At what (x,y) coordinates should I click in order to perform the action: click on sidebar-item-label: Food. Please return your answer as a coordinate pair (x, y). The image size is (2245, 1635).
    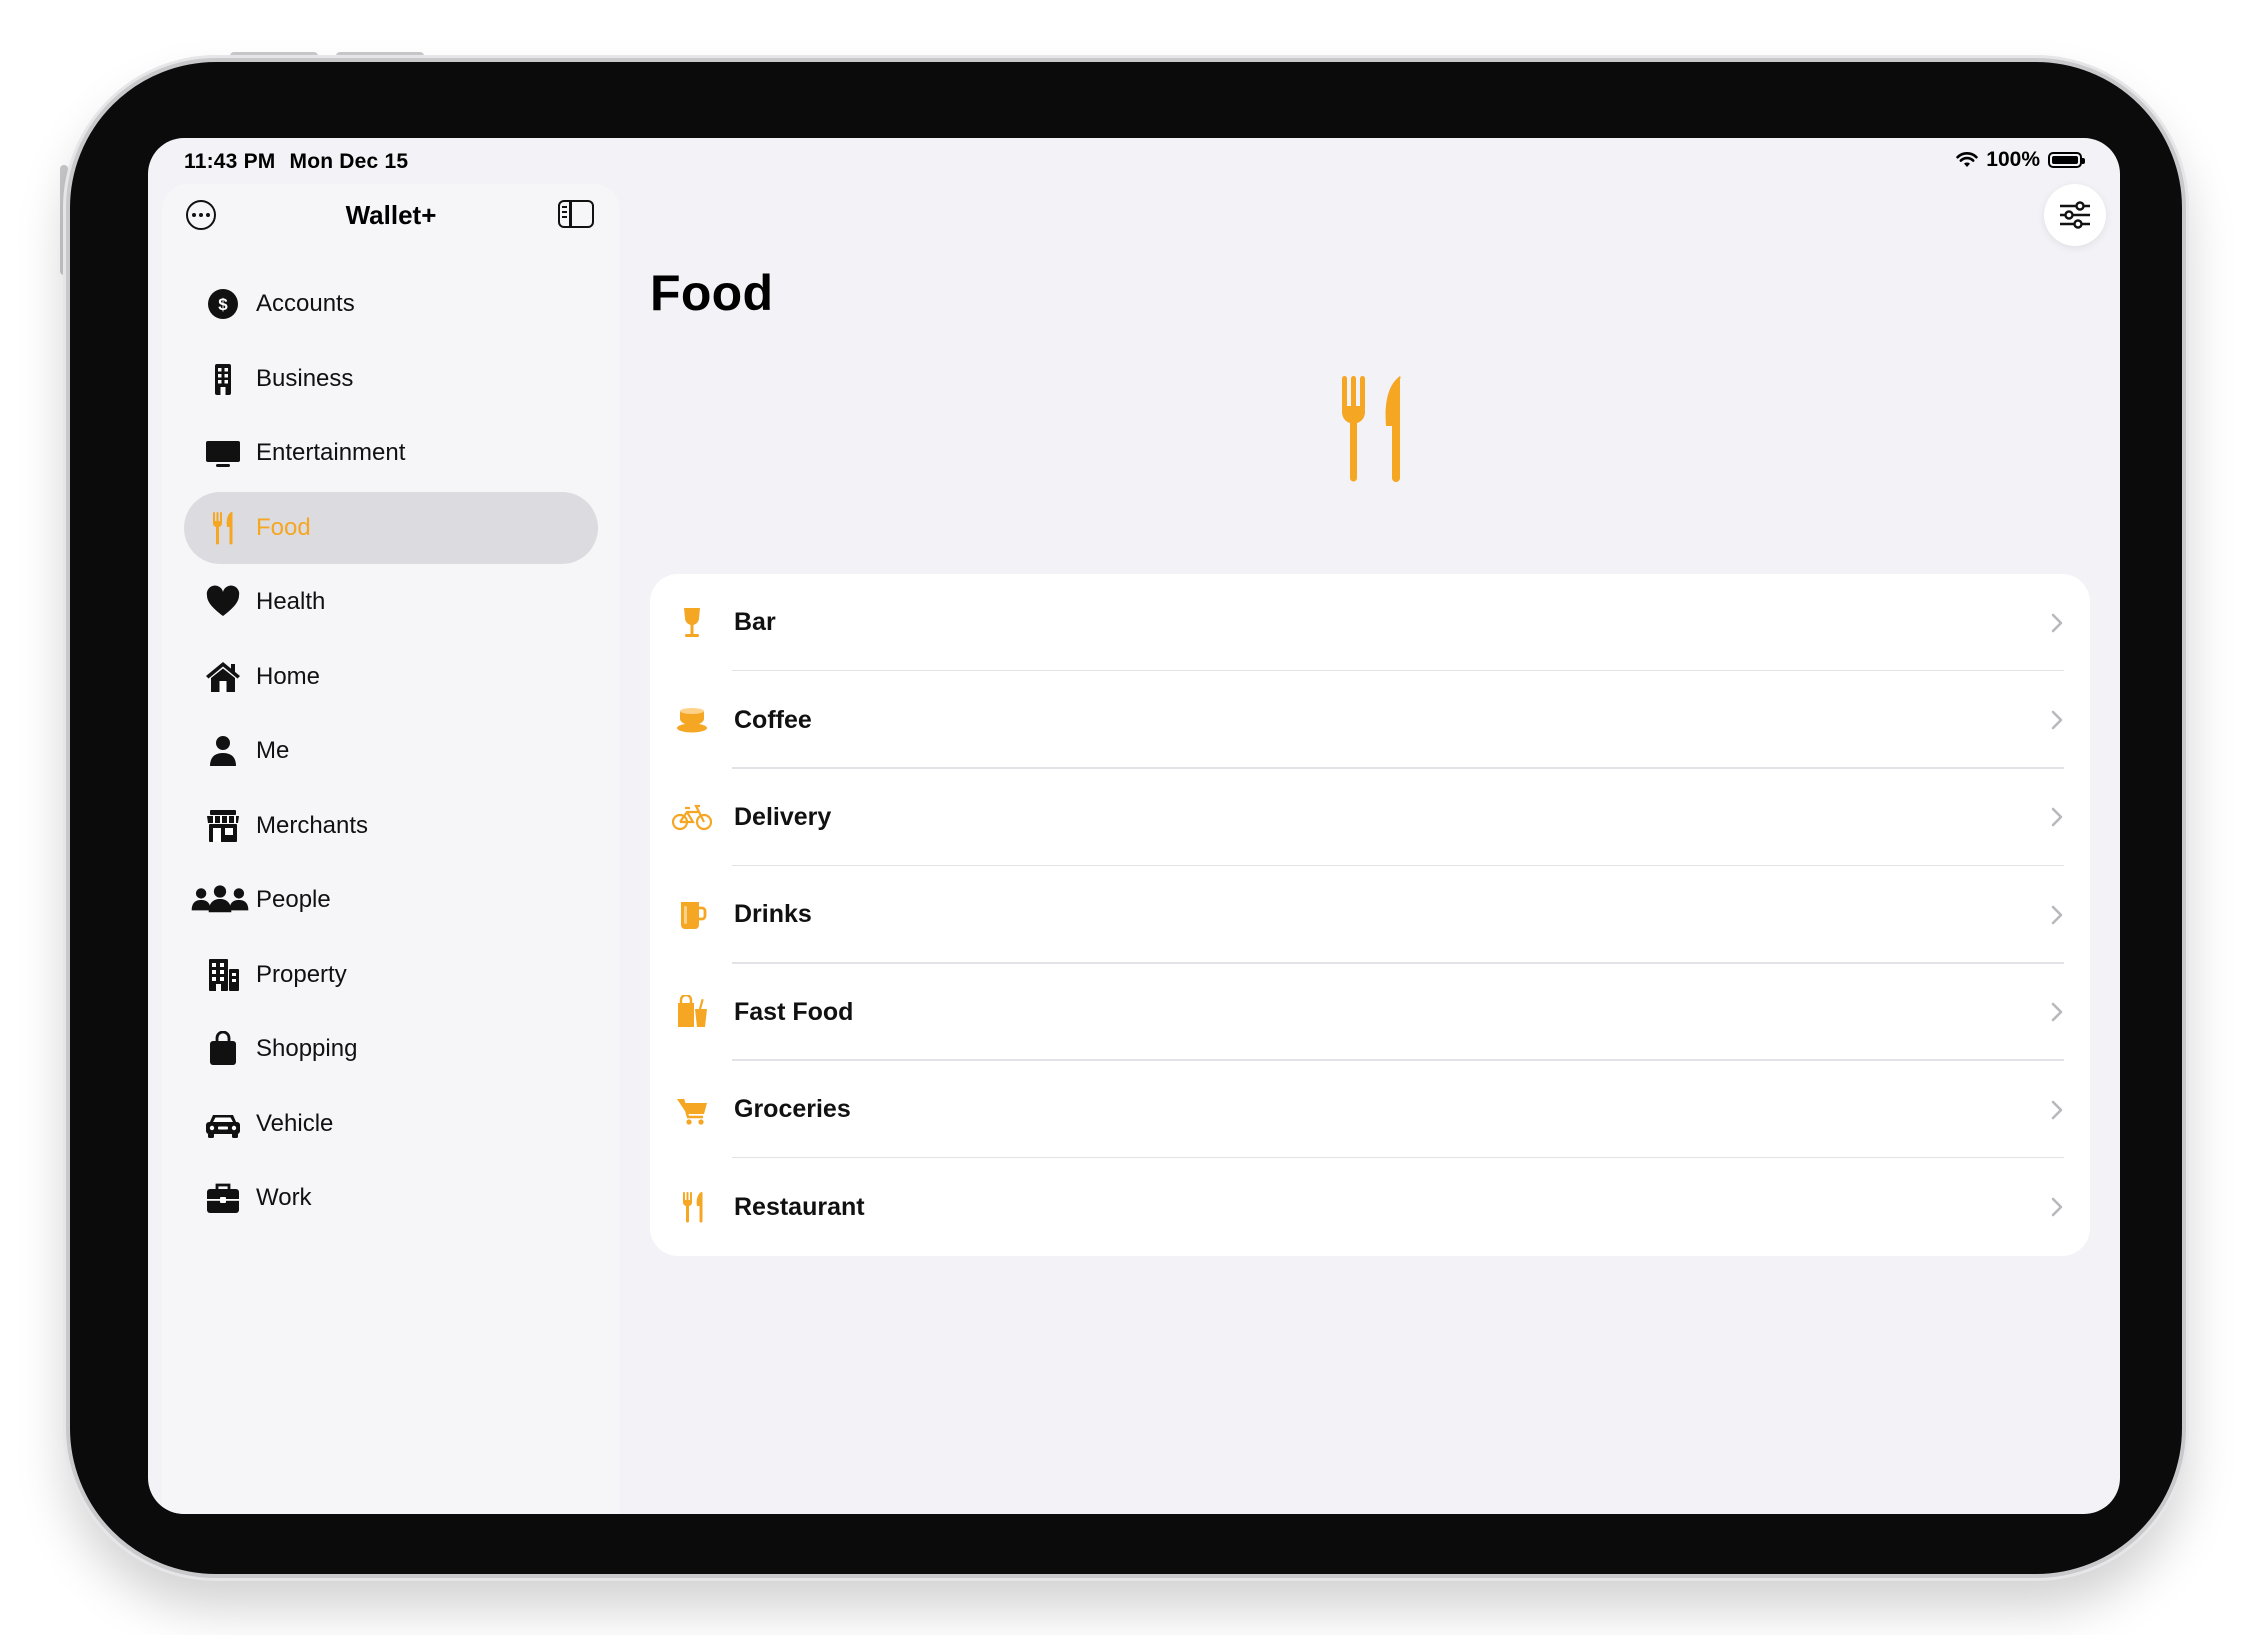
    Looking at the image, I should click on (283, 527).